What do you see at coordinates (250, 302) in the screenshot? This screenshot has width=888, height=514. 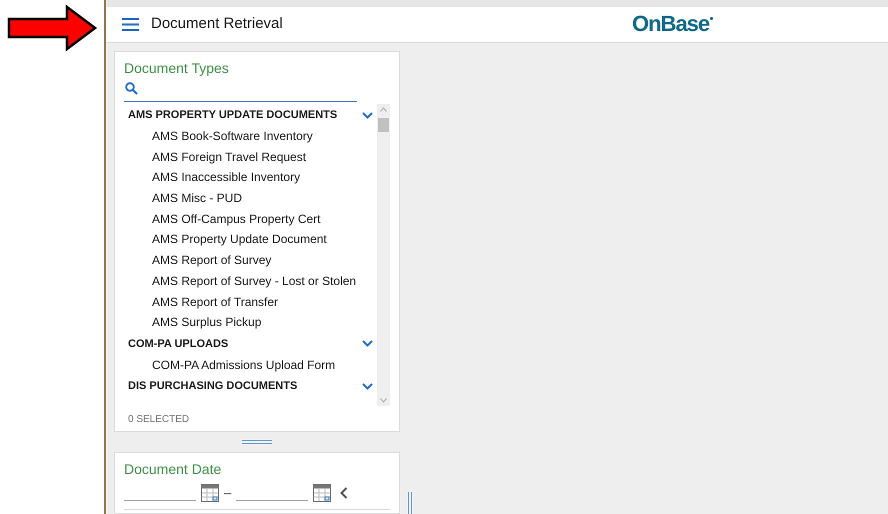 I see `document-type-item: AMS Report of Transfer` at bounding box center [250, 302].